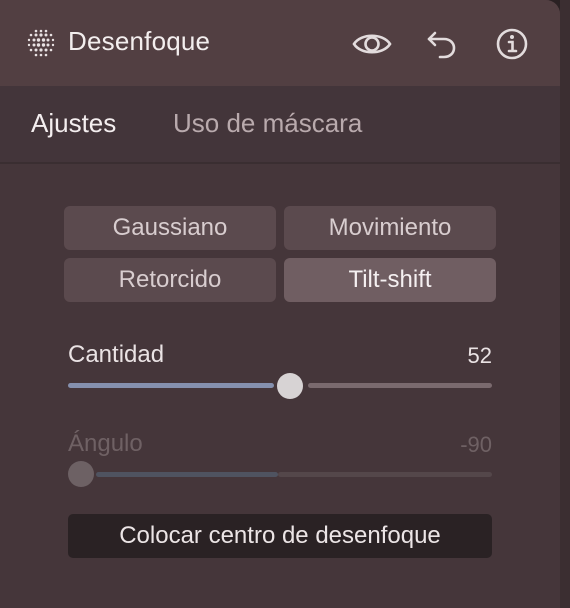 This screenshot has width=570, height=608. What do you see at coordinates (385, 474) in the screenshot?
I see `angle-track` at bounding box center [385, 474].